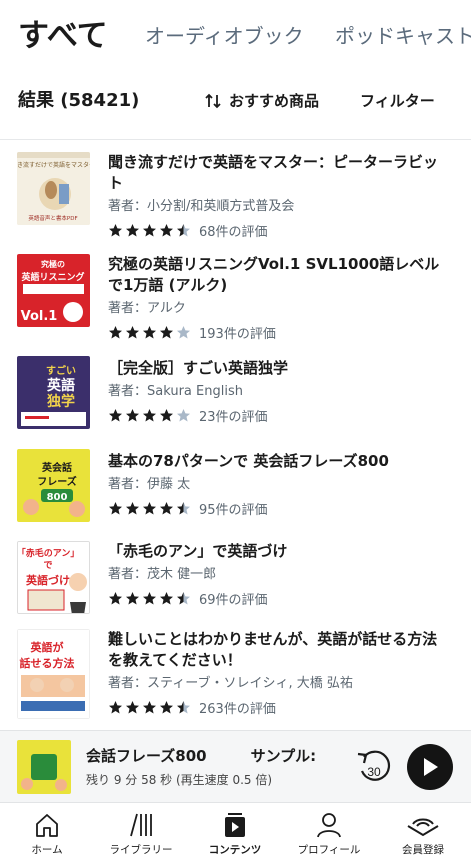 This screenshot has width=471, height=868. Describe the element at coordinates (278, 707) in the screenshot. I see `item-rating: 263件の評価` at that location.